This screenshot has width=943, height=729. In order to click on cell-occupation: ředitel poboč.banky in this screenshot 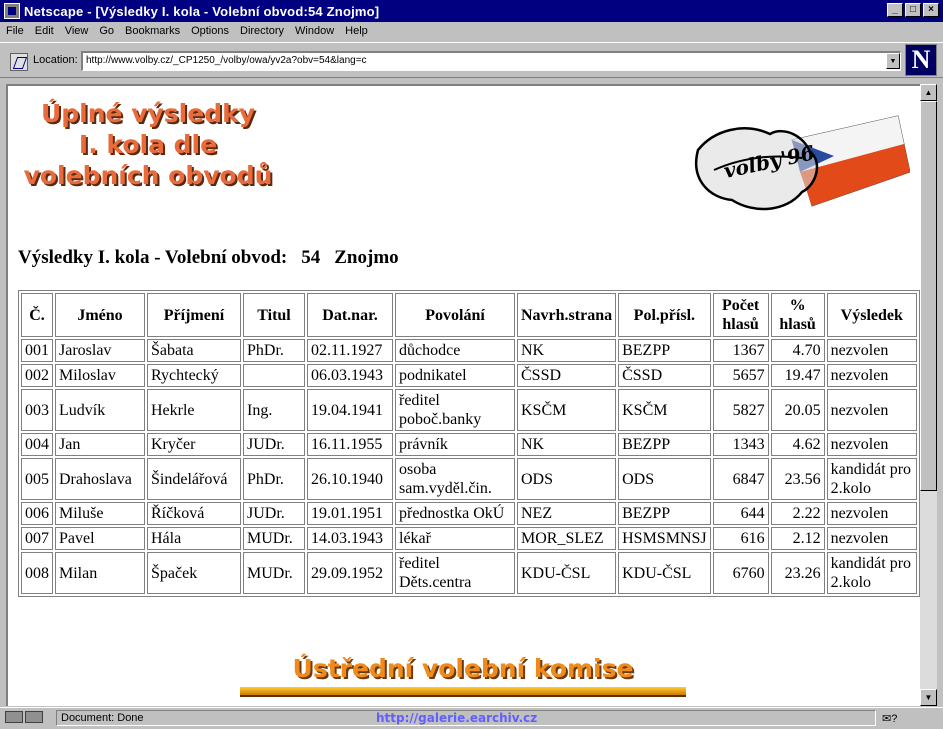, I will do `click(455, 410)`.